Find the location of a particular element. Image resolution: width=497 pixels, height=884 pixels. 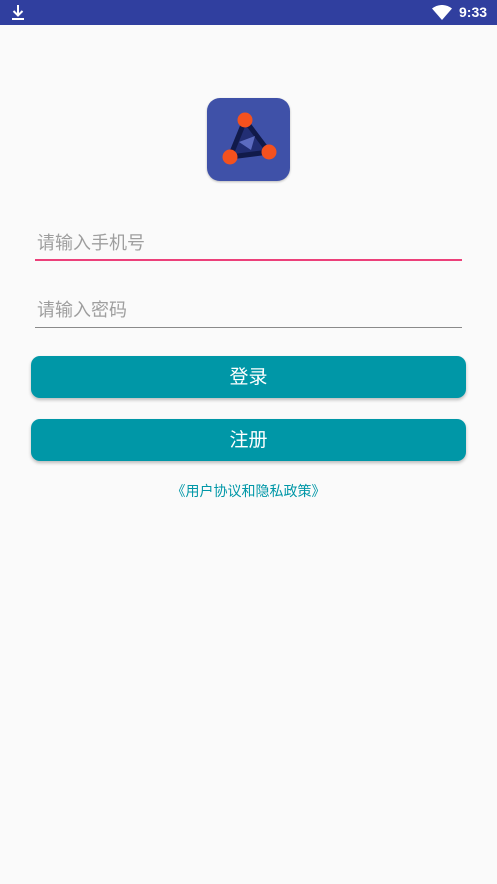

status-time: 9:33 is located at coordinates (473, 12).